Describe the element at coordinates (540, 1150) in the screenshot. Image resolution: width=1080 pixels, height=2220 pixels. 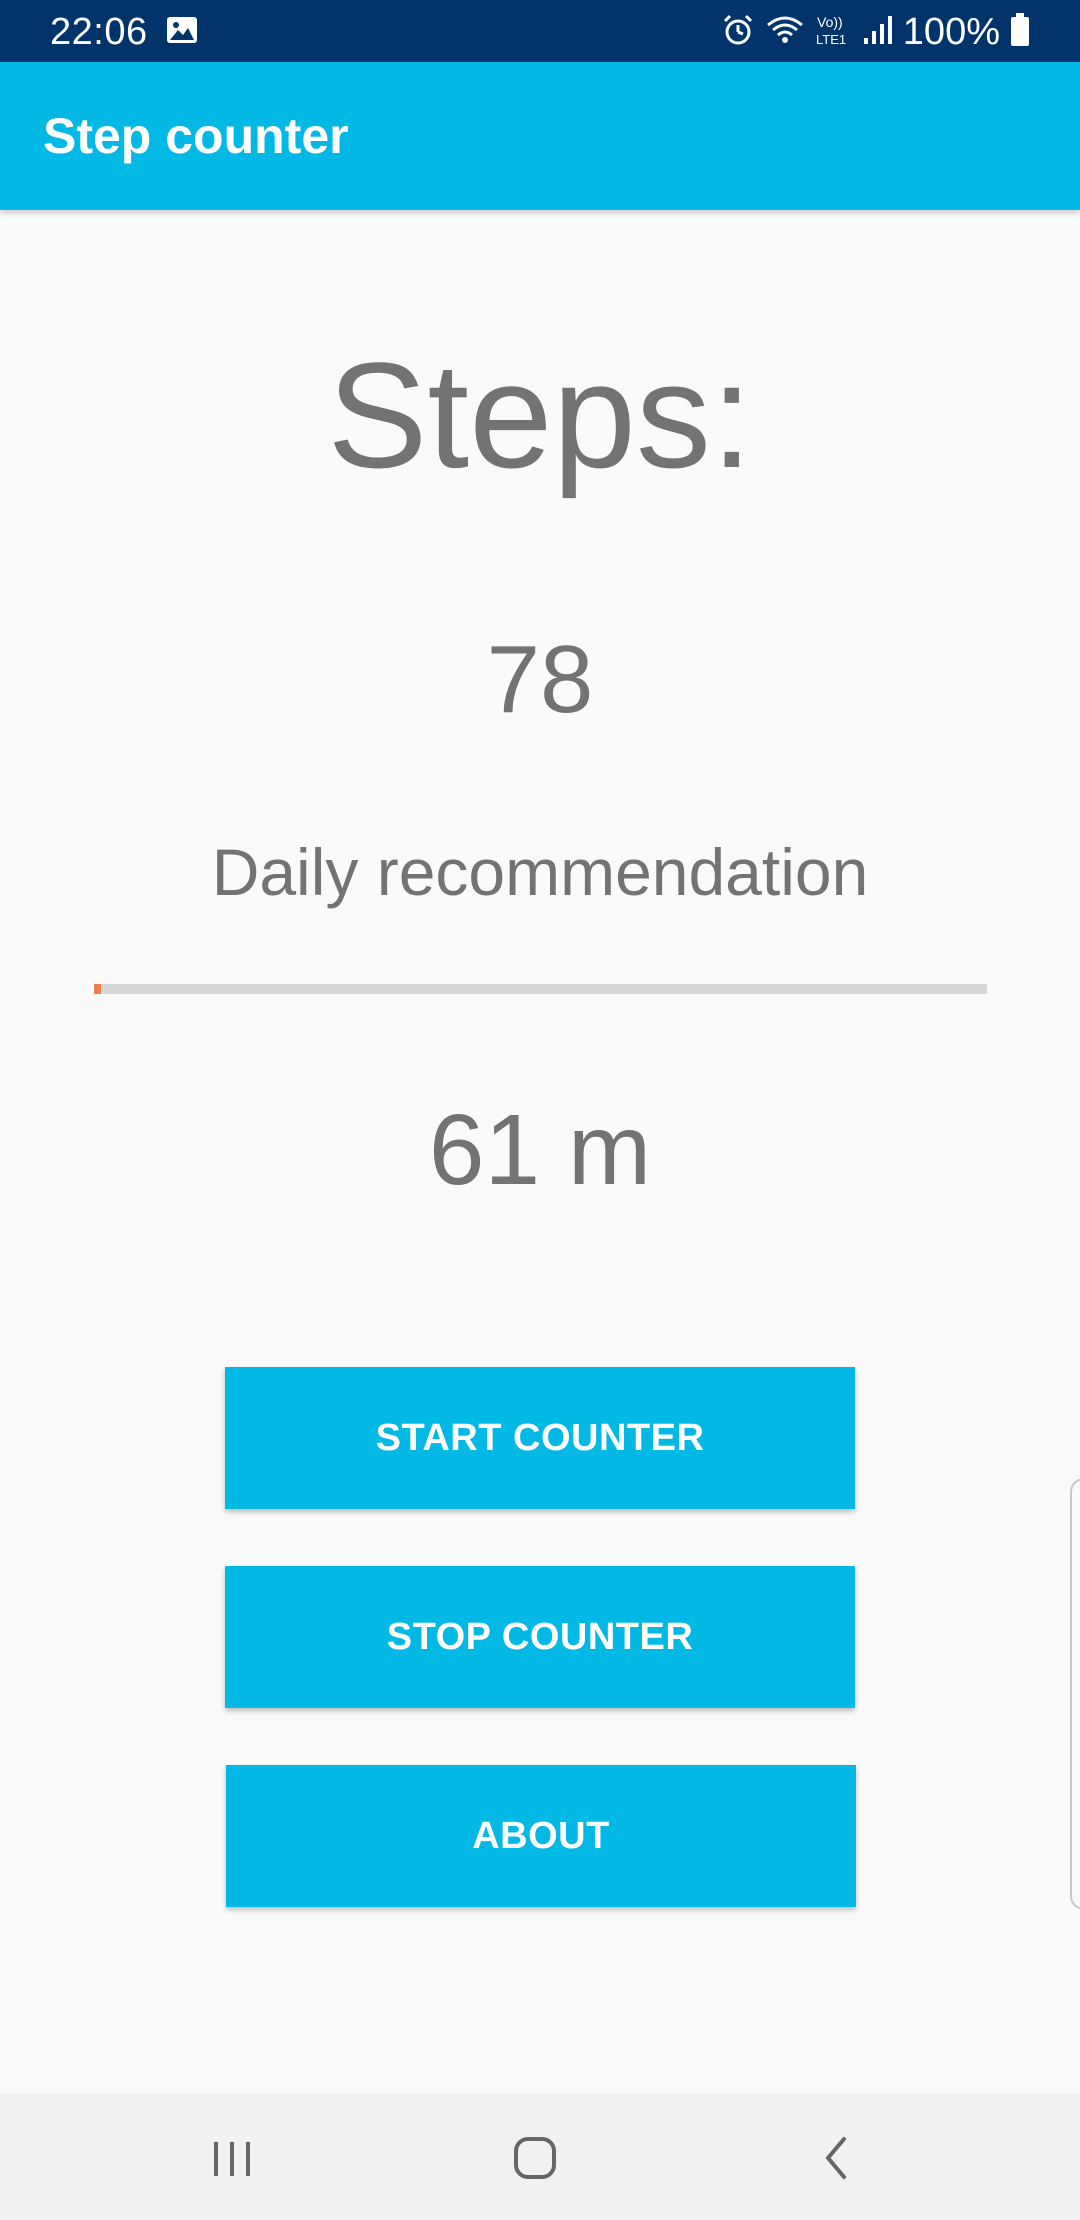
I see `distance-value: 61 m` at that location.